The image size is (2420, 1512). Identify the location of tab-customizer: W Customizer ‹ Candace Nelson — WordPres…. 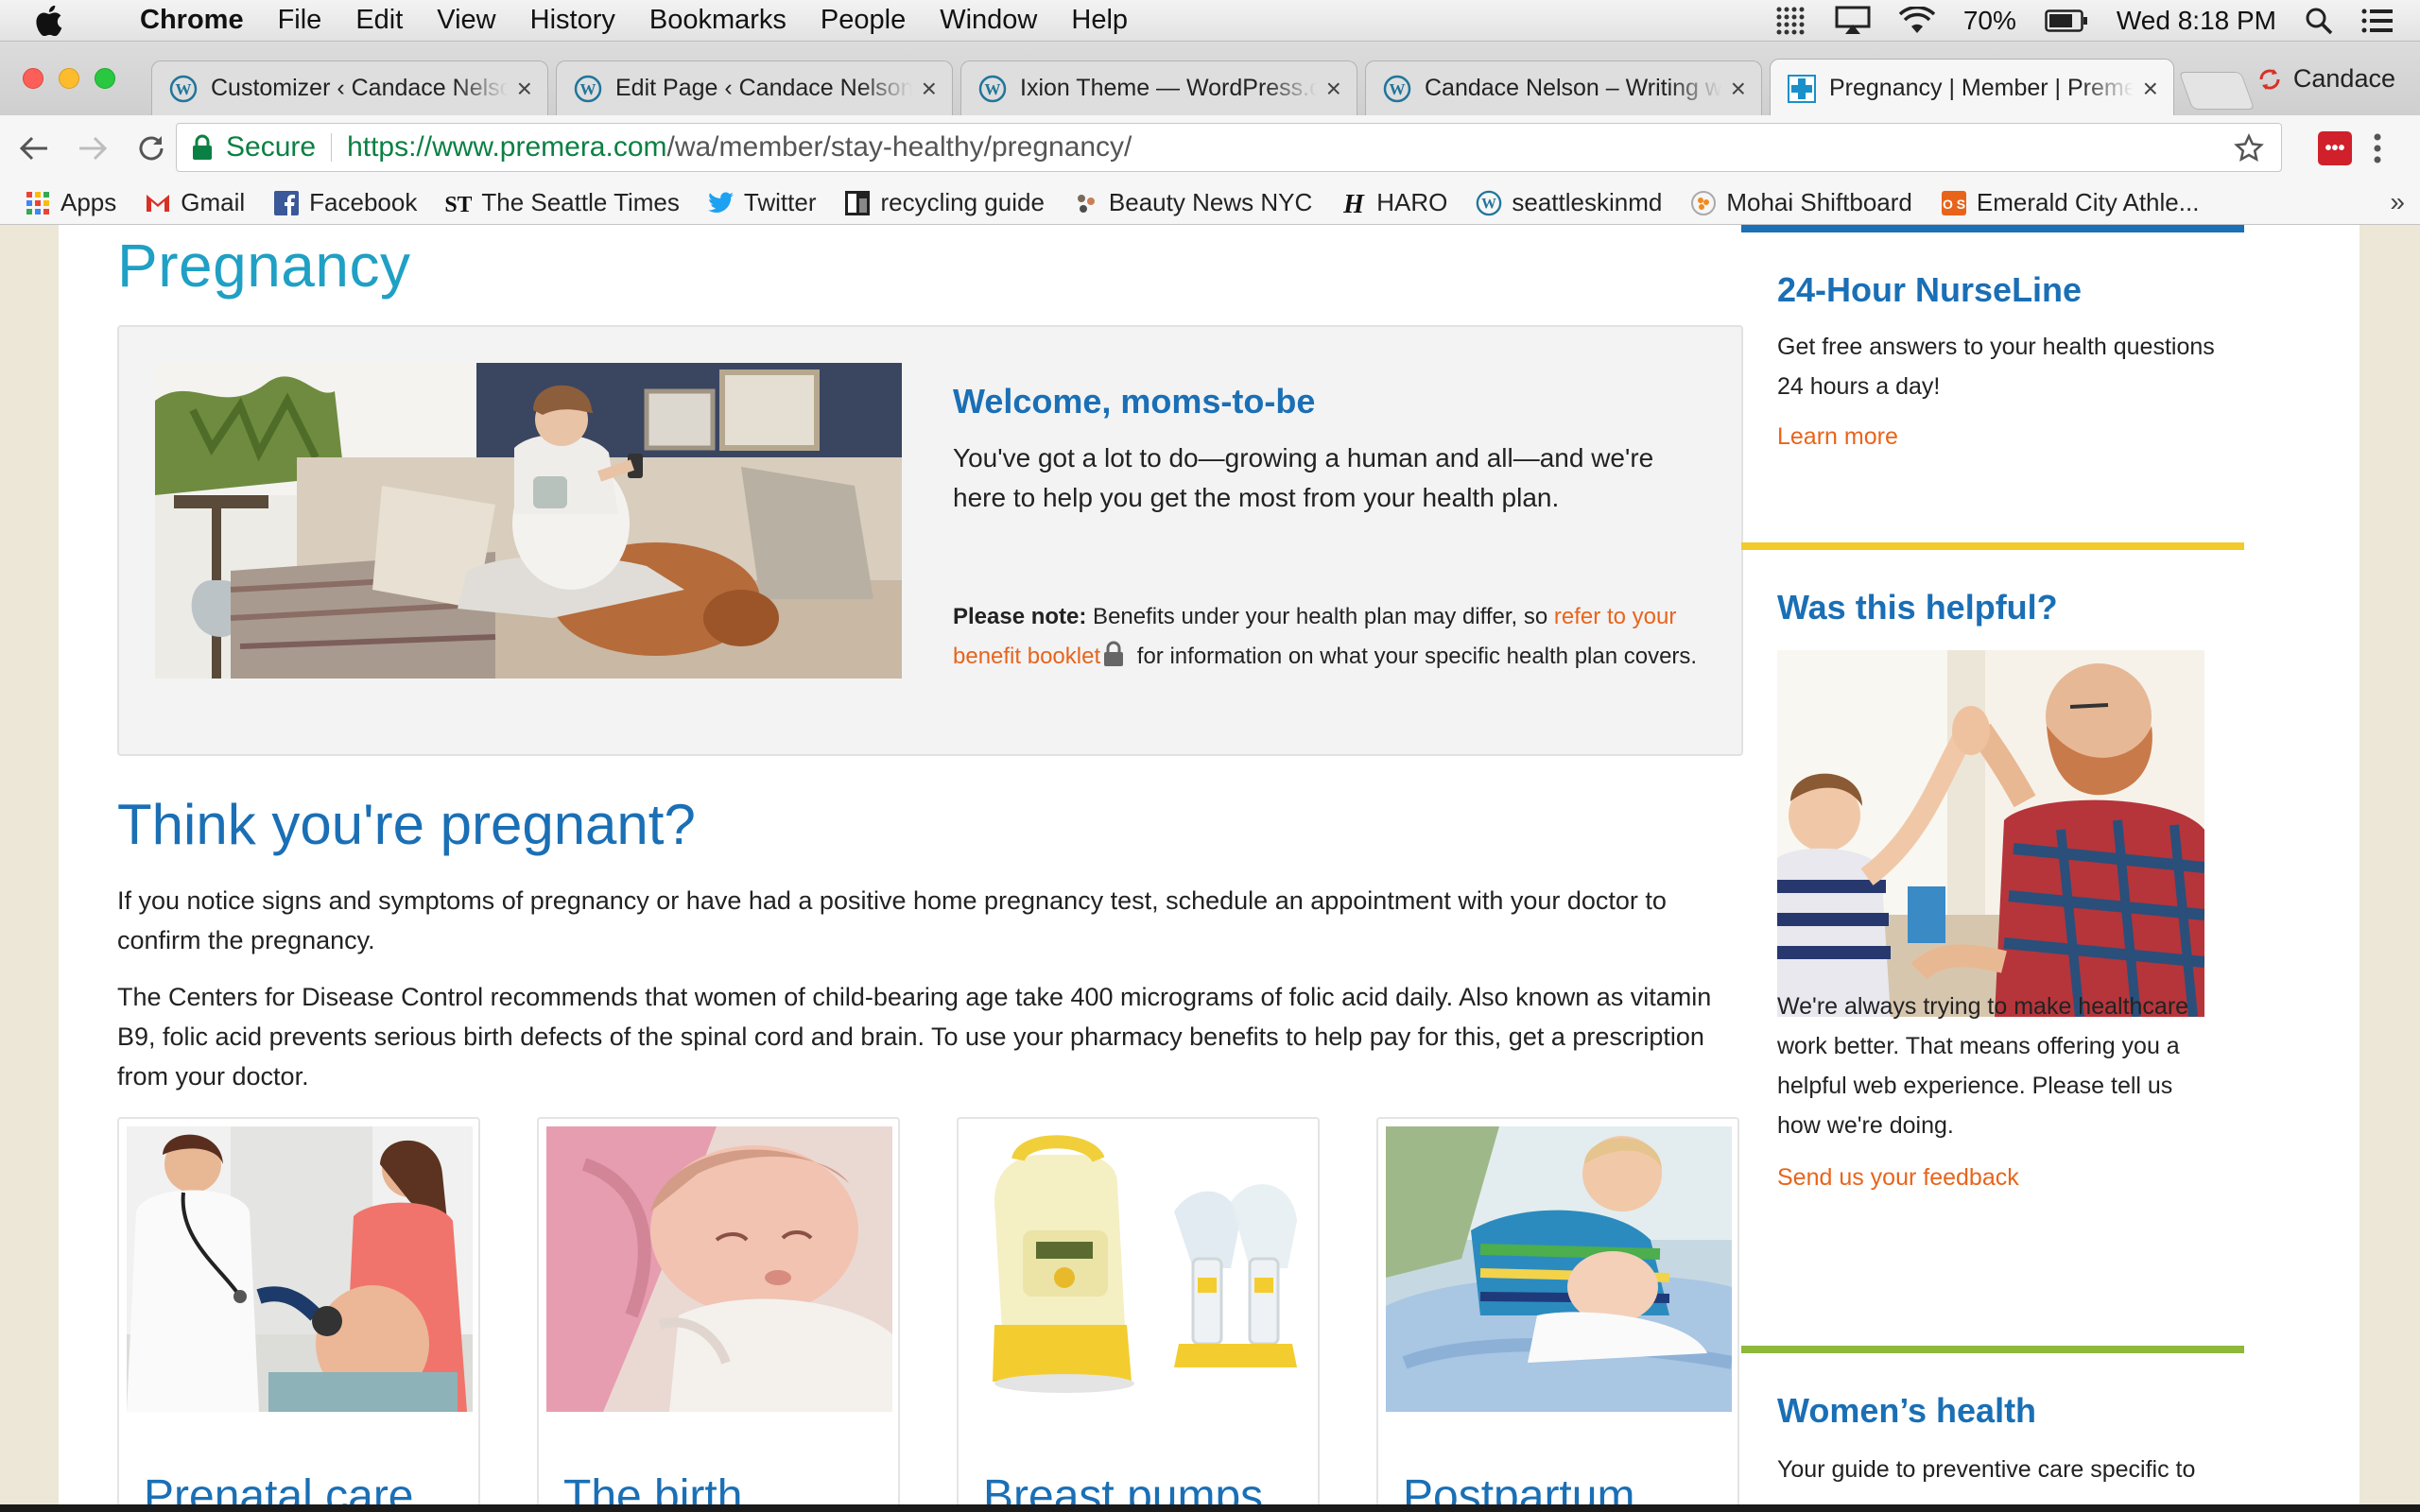
(350, 87).